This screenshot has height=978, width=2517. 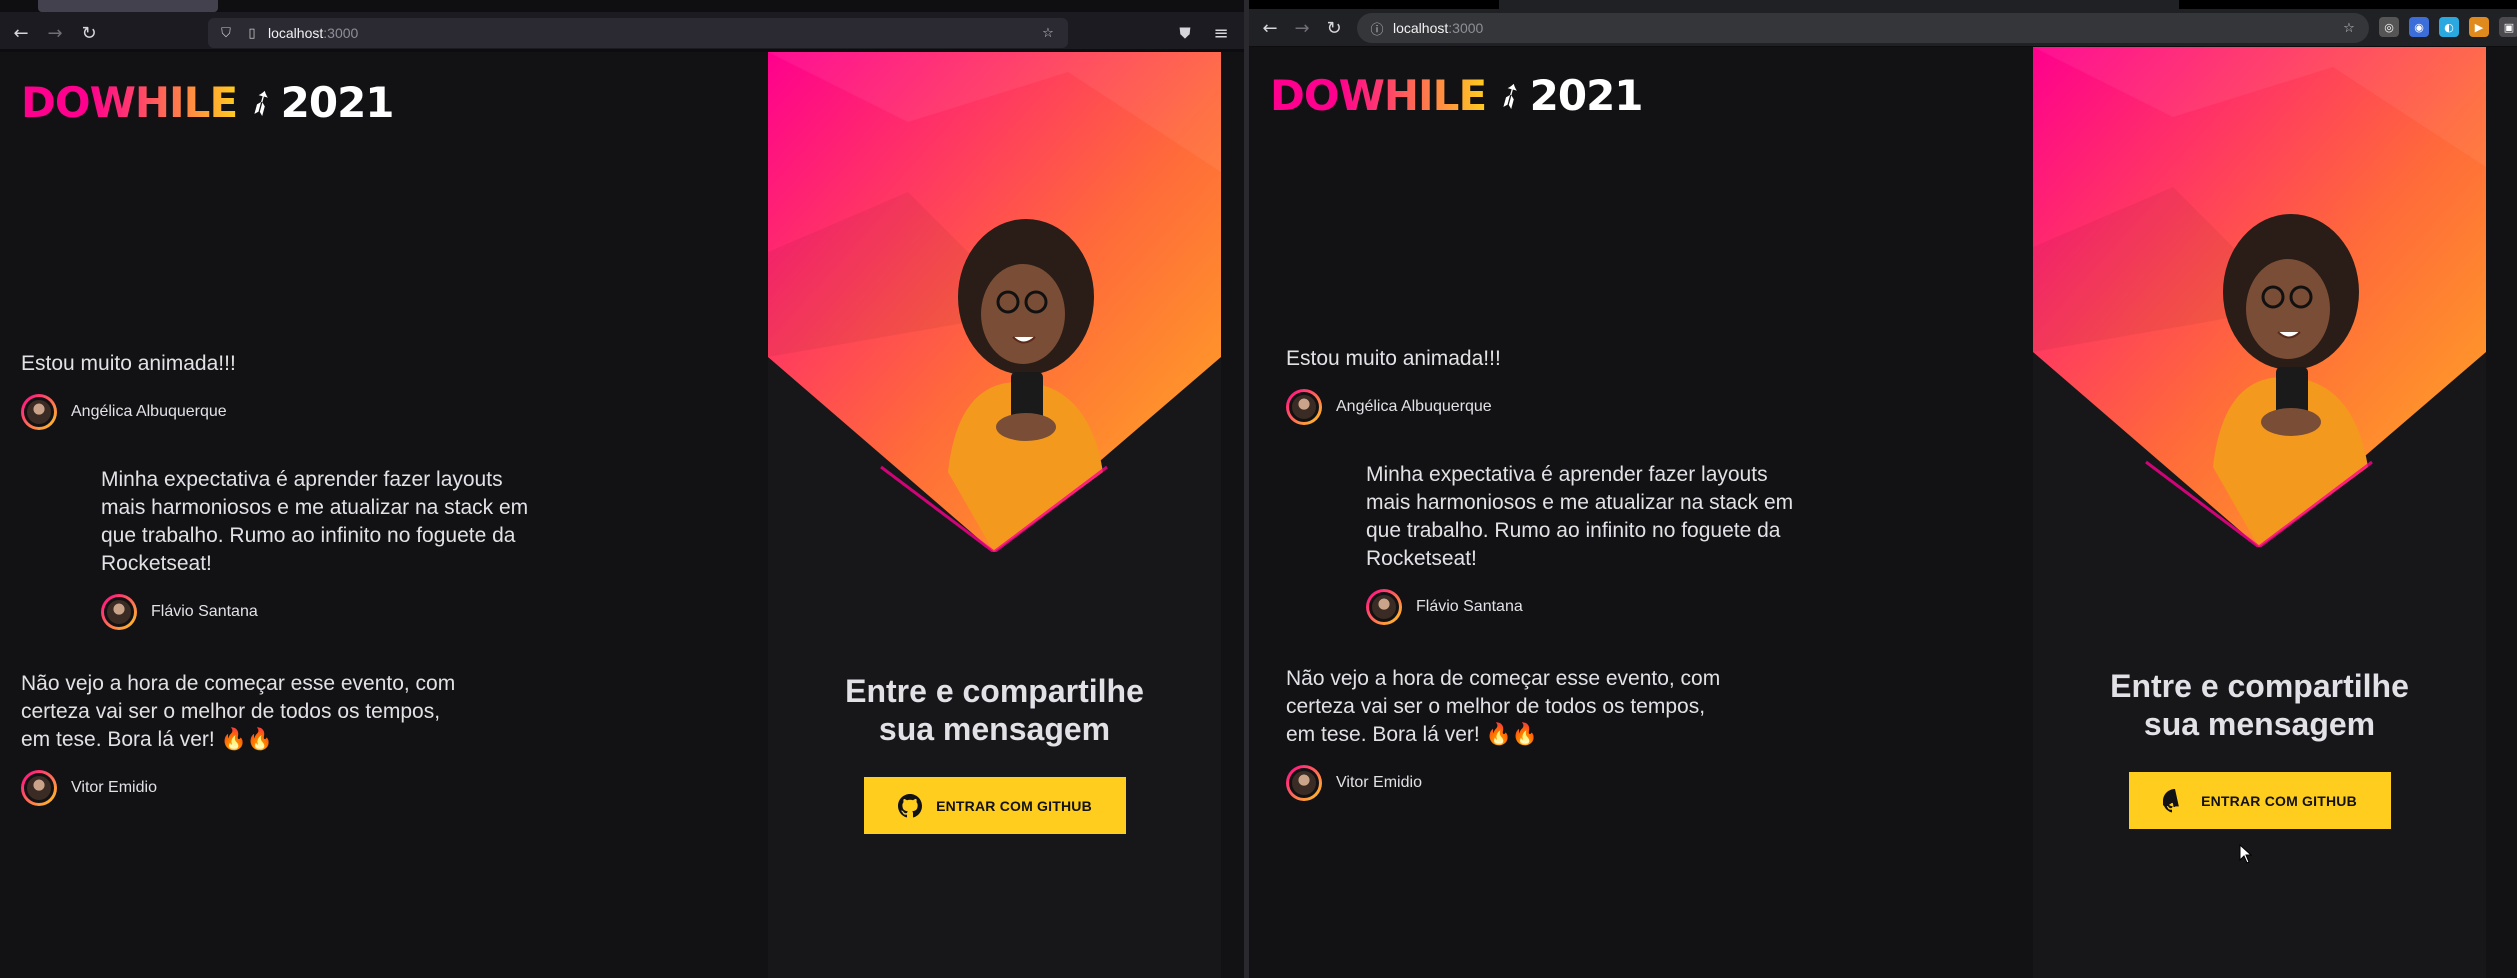 I want to click on menu-icon: ≡, so click(x=1221, y=33).